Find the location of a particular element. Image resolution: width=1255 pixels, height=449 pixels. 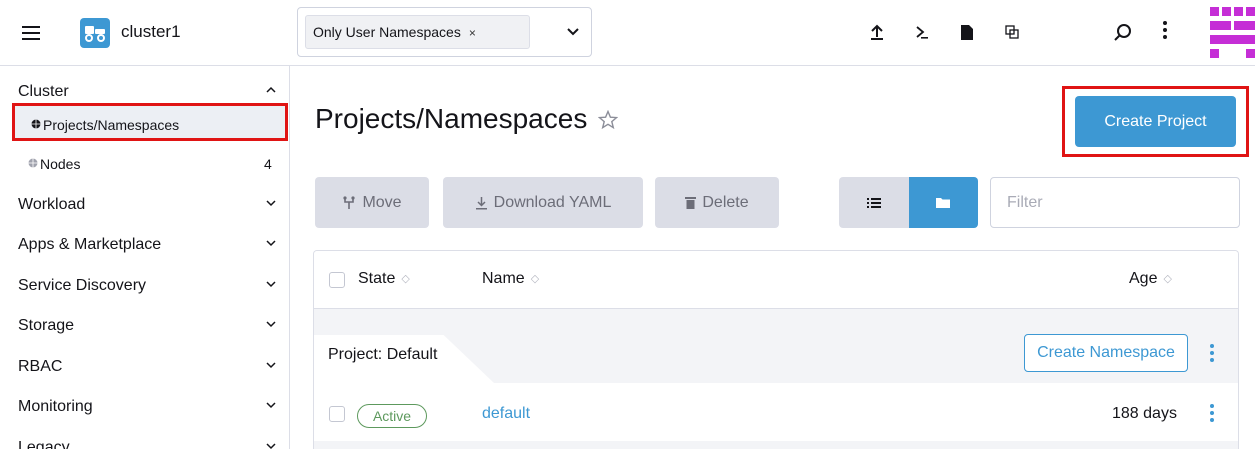

status-badge: Active is located at coordinates (392, 416).